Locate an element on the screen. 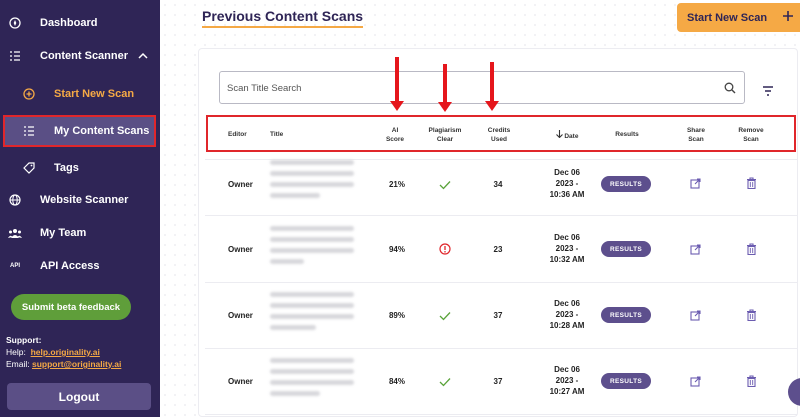 This screenshot has height=417, width=800. col-remove-line1: Remove is located at coordinates (751, 130).